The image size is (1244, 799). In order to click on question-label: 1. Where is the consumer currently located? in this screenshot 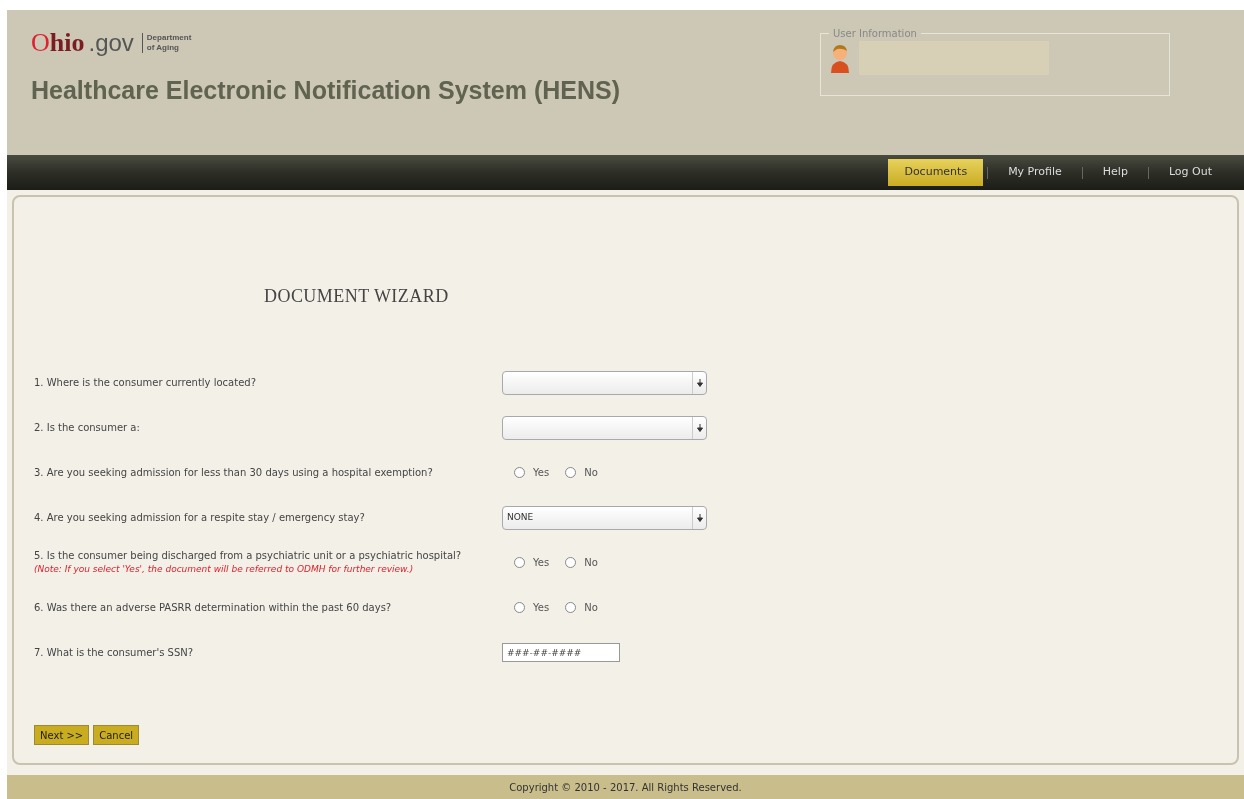, I will do `click(145, 383)`.